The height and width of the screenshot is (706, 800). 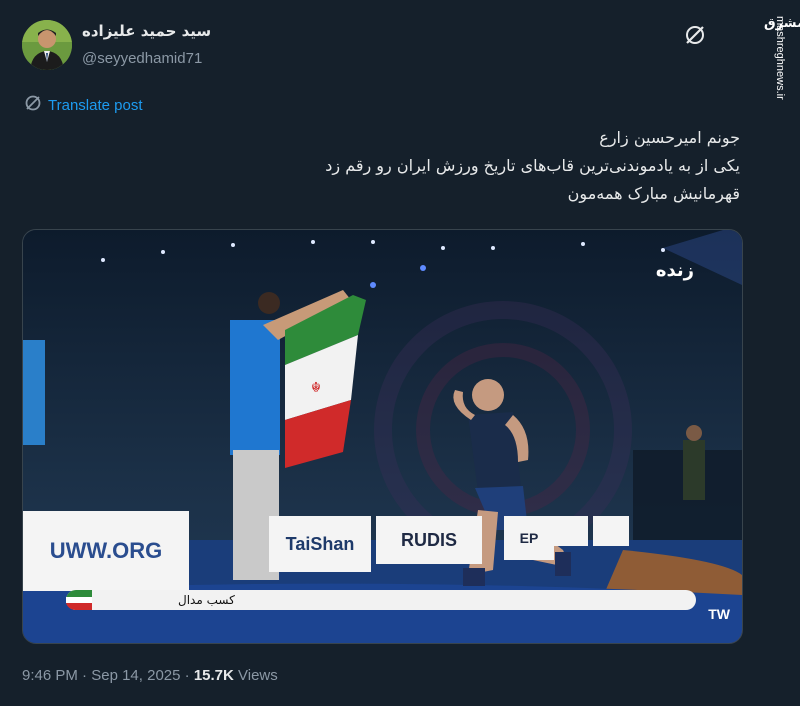 I want to click on post-line: قهرمانیش مبارک همه‌مون, so click(x=653, y=193).